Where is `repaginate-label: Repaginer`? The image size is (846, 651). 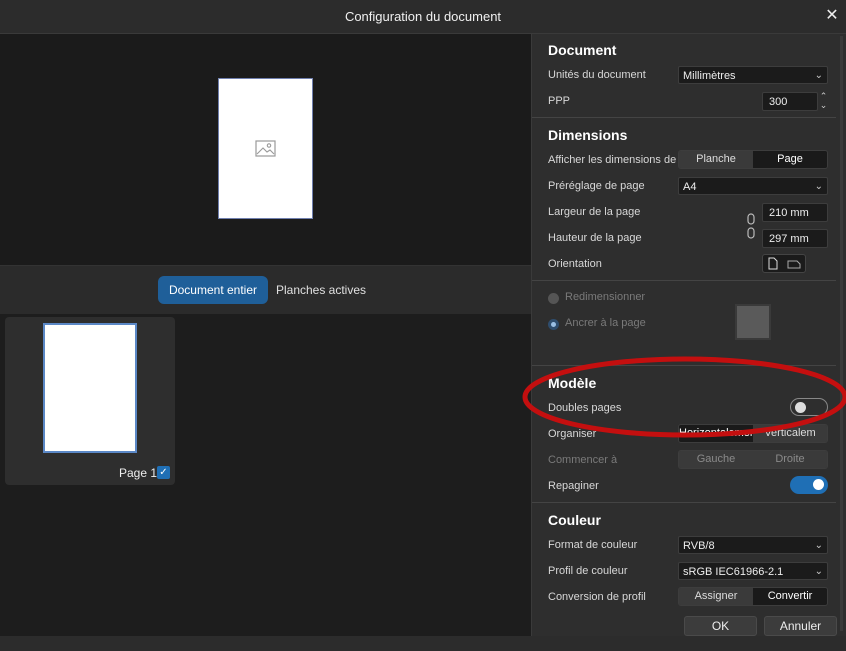 repaginate-label: Repaginer is located at coordinates (573, 486).